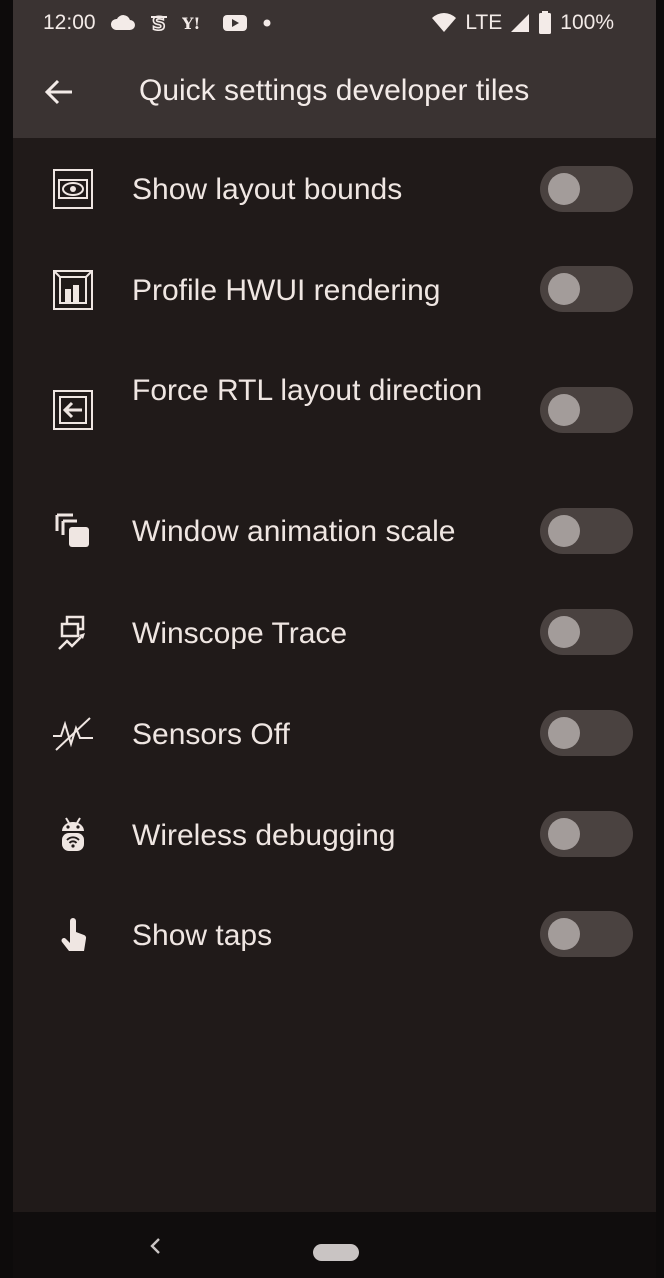 Image resolution: width=664 pixels, height=1278 pixels. Describe the element at coordinates (73, 734) in the screenshot. I see `sensors-off-icon` at that location.